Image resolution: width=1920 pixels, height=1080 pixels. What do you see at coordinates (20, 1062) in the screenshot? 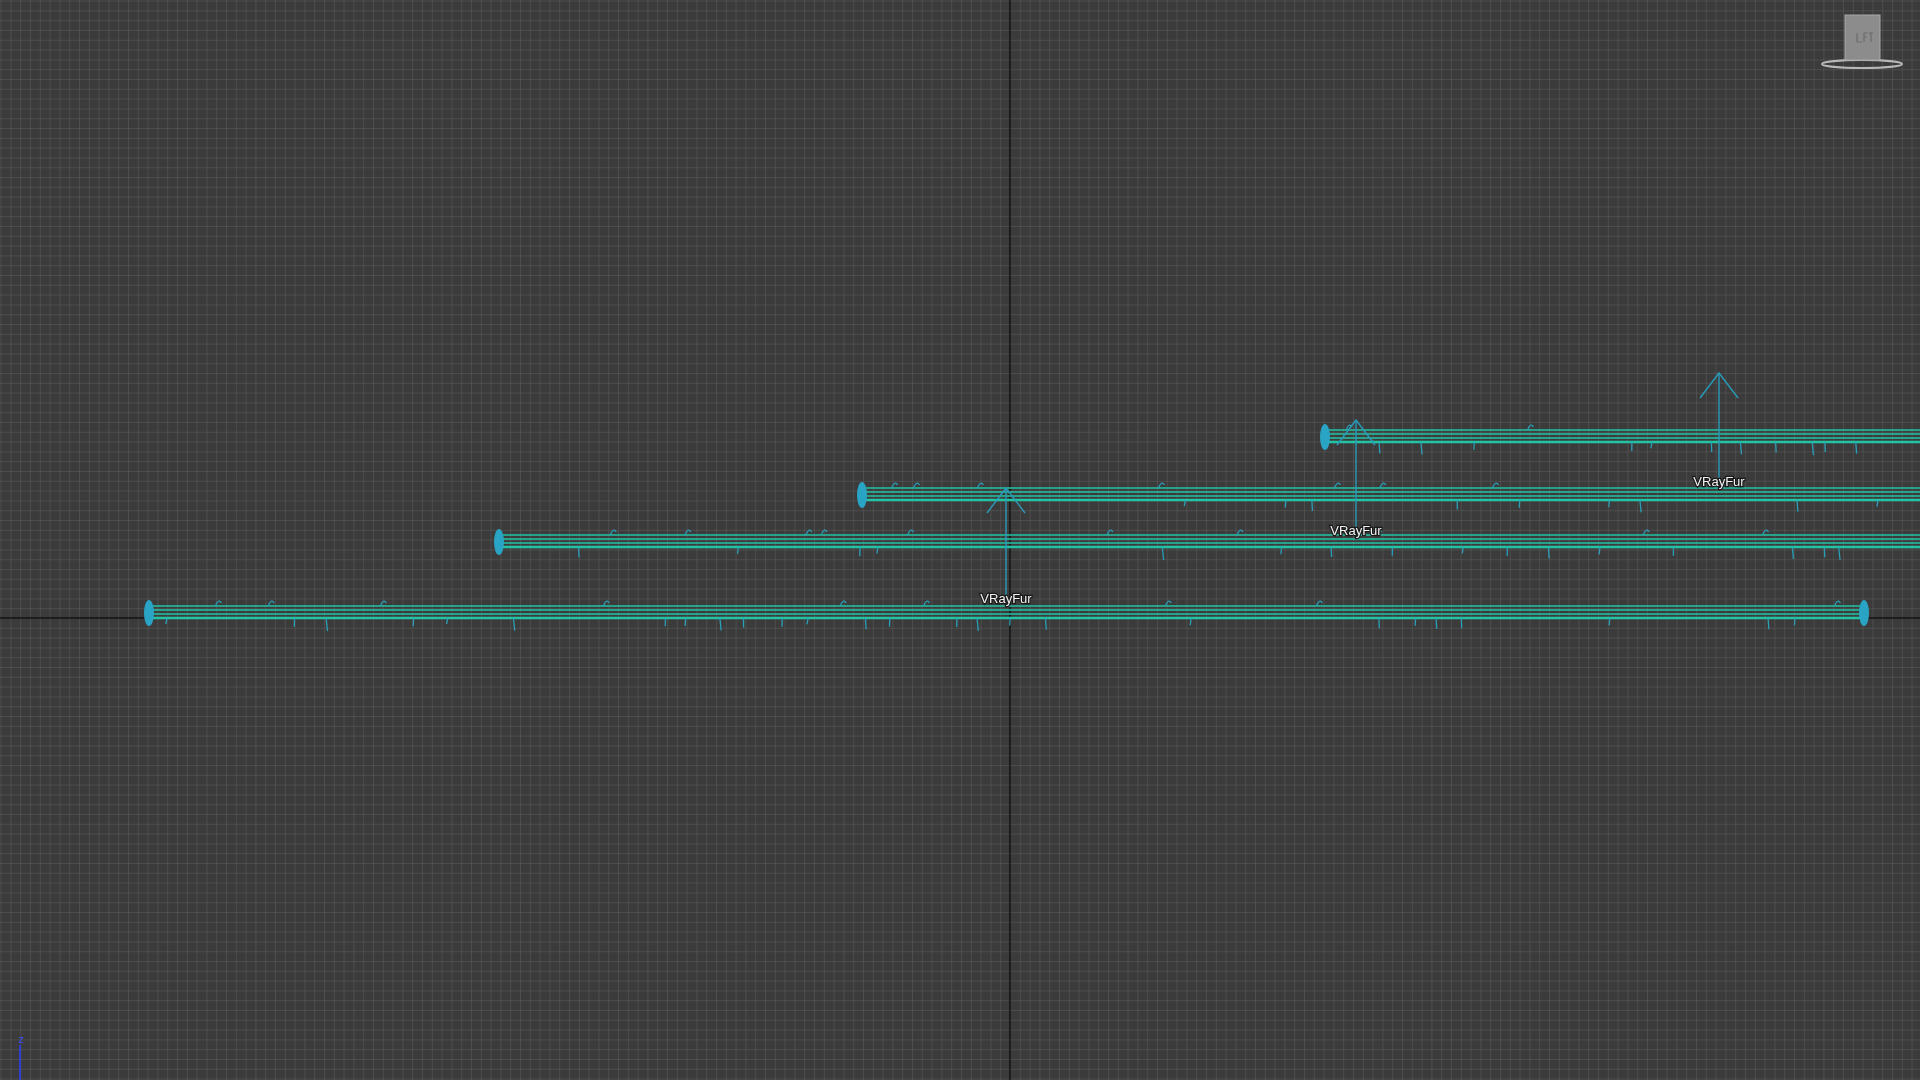
I see `axis-tripod-icon` at bounding box center [20, 1062].